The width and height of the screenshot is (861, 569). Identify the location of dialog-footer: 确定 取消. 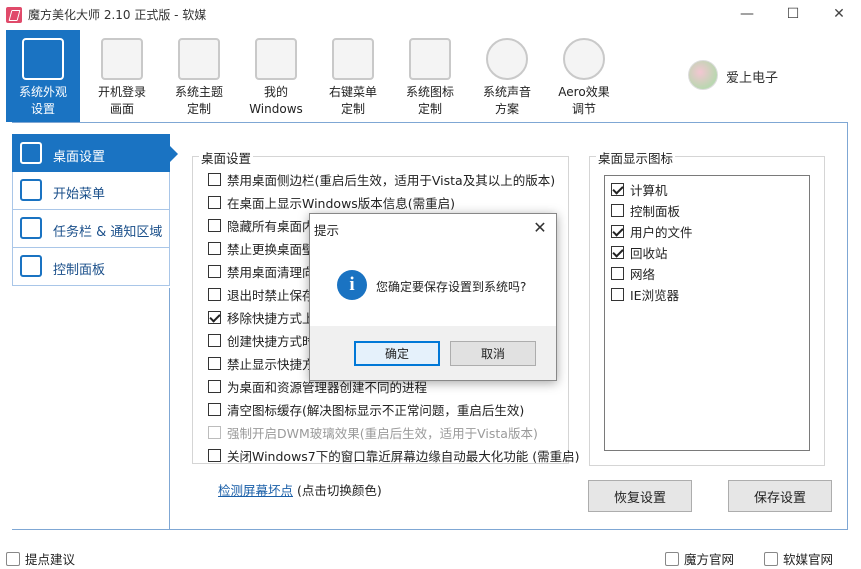
(433, 353).